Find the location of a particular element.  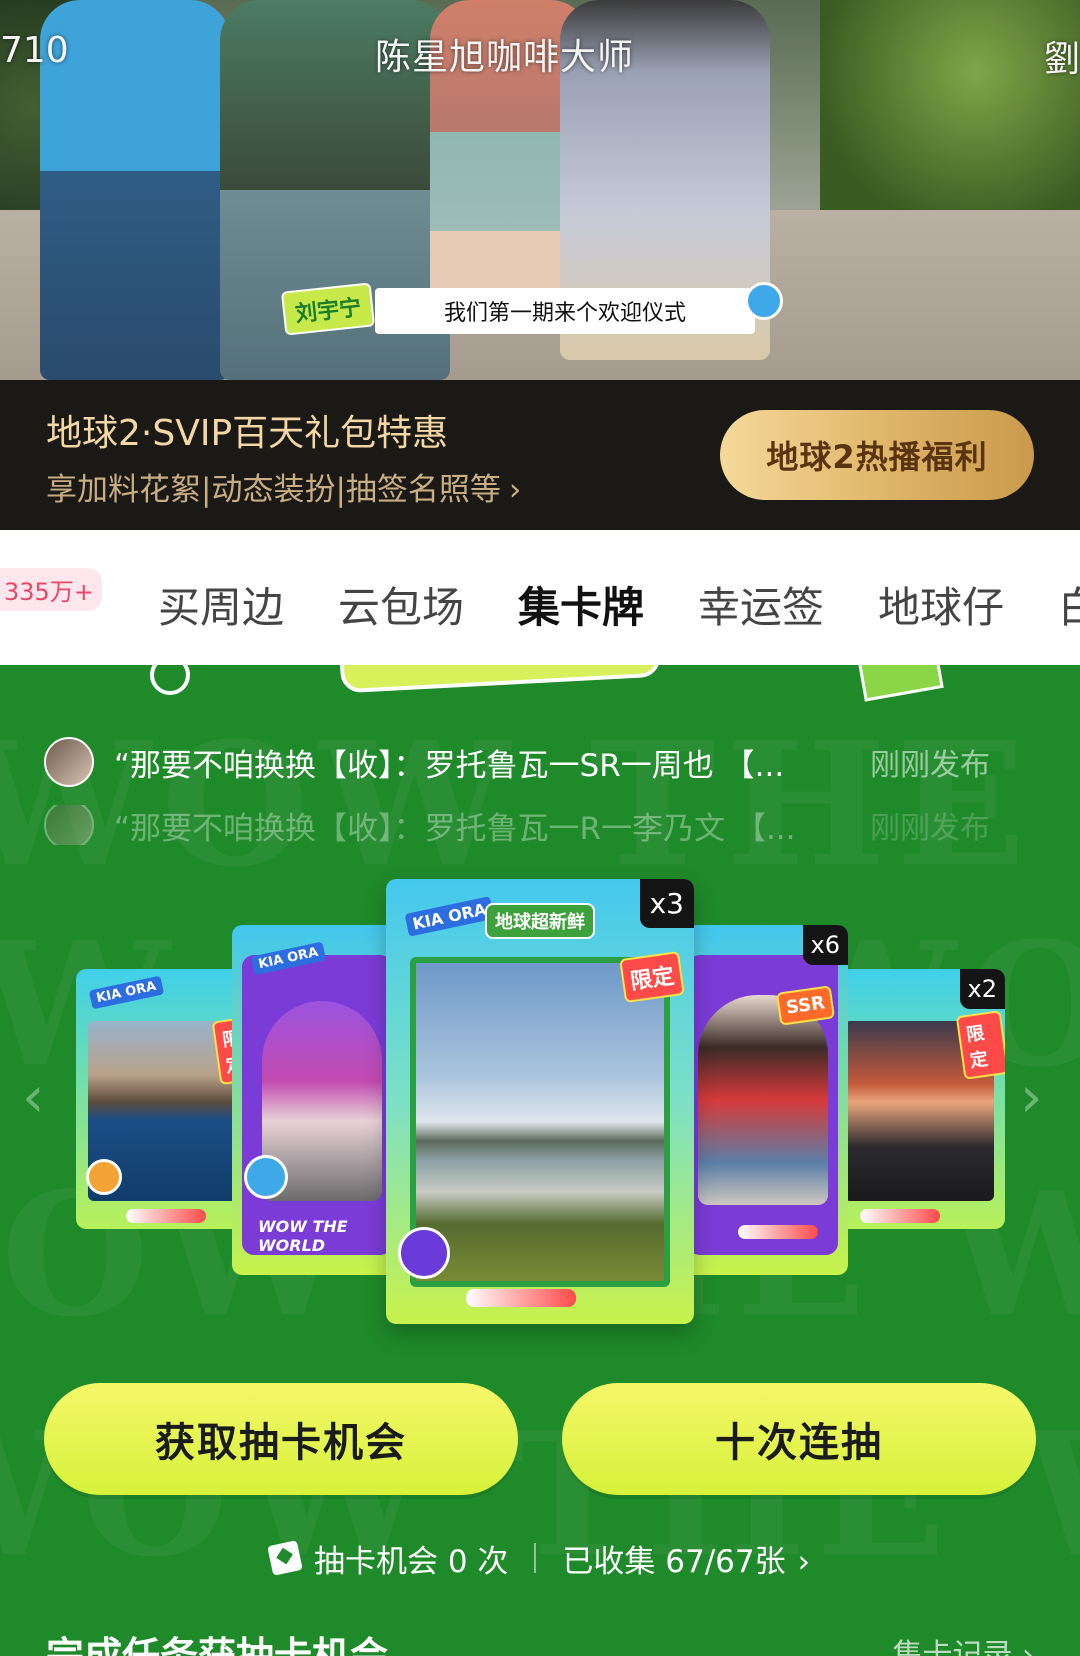

tab-bar: 335万+ 买周边 云包场 集卡牌 幸运签 地球仔 白 is located at coordinates (540, 597).